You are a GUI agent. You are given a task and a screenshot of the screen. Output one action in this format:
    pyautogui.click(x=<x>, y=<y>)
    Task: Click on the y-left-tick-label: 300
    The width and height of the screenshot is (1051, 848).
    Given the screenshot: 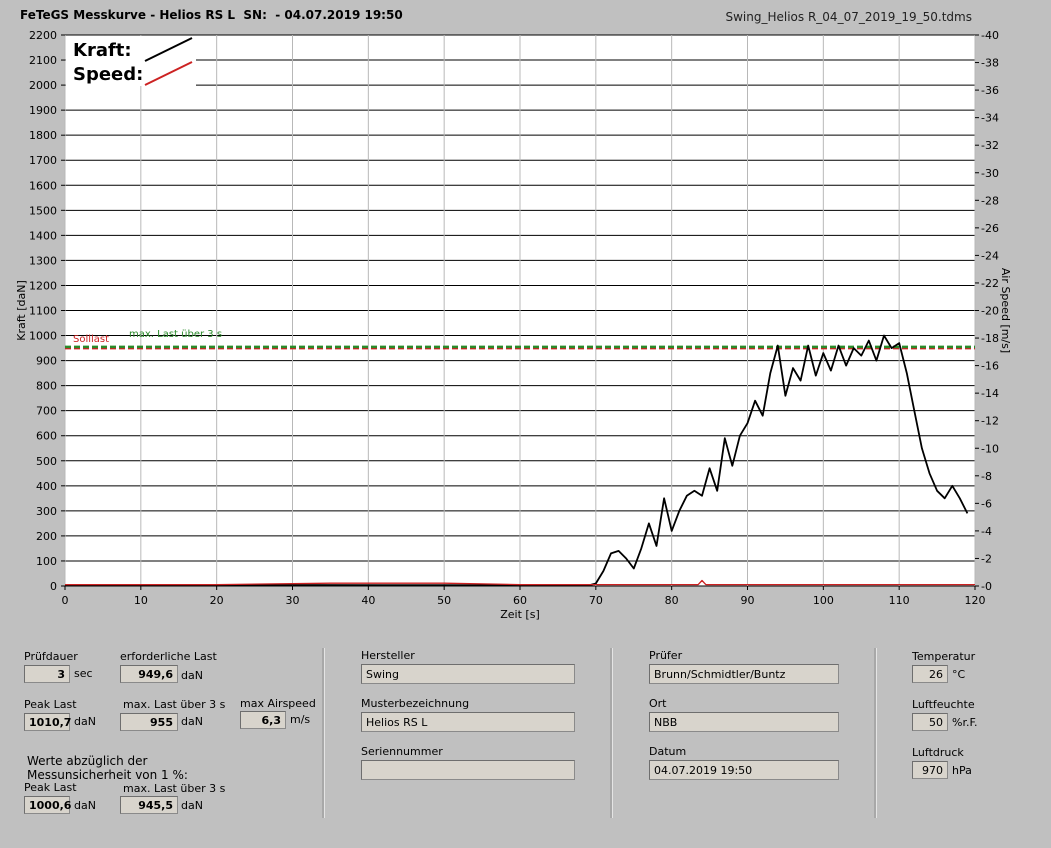 What is the action you would take?
    pyautogui.click(x=46, y=511)
    